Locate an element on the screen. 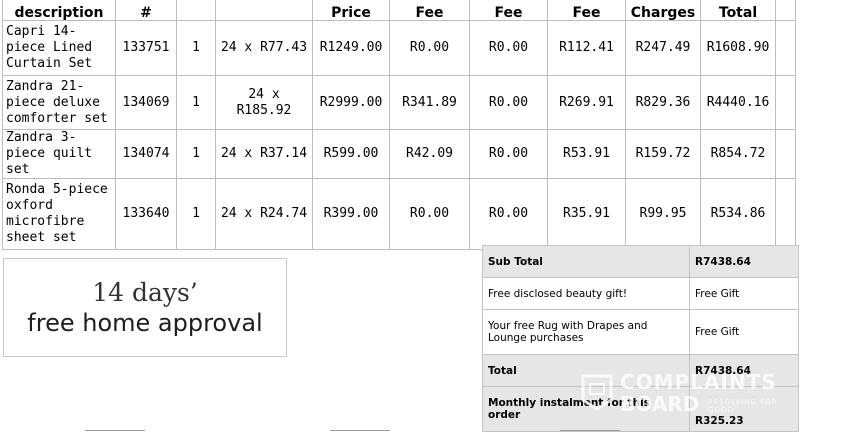  item-fee3: R53.91 is located at coordinates (586, 154).